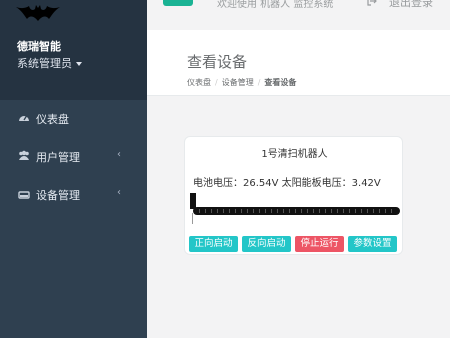  I want to click on solar-voltage-label: 太阳能板电压：, so click(316, 183).